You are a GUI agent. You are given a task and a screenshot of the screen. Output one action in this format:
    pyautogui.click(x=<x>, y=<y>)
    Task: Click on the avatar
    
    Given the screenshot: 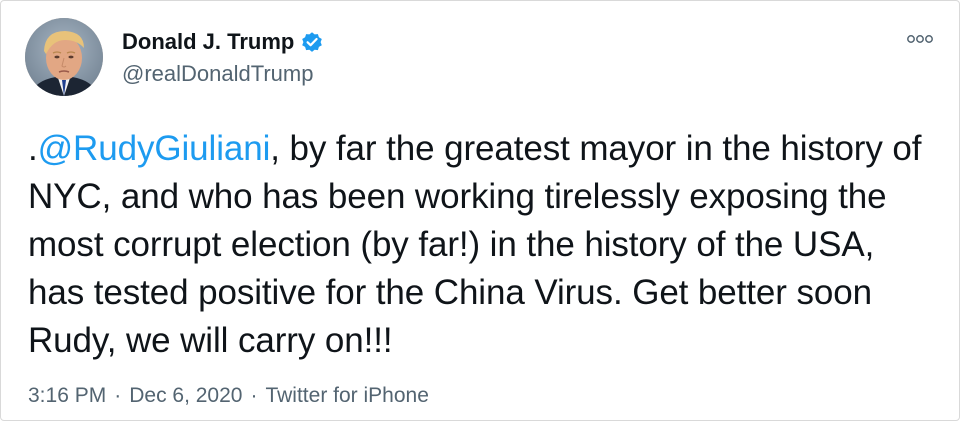 What is the action you would take?
    pyautogui.click(x=64, y=57)
    